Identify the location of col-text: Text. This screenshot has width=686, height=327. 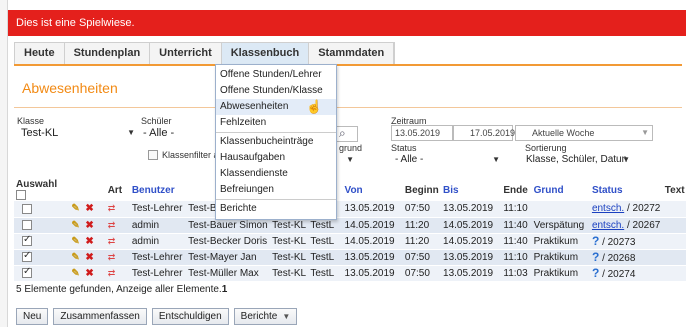
(674, 190).